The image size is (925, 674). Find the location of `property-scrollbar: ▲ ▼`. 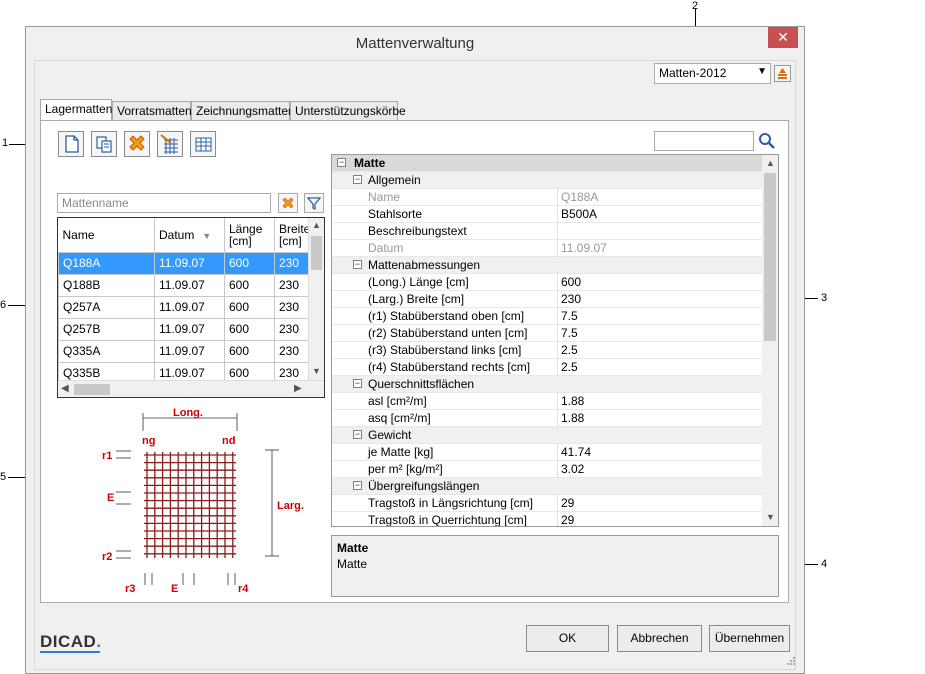

property-scrollbar: ▲ ▼ is located at coordinates (770, 340).